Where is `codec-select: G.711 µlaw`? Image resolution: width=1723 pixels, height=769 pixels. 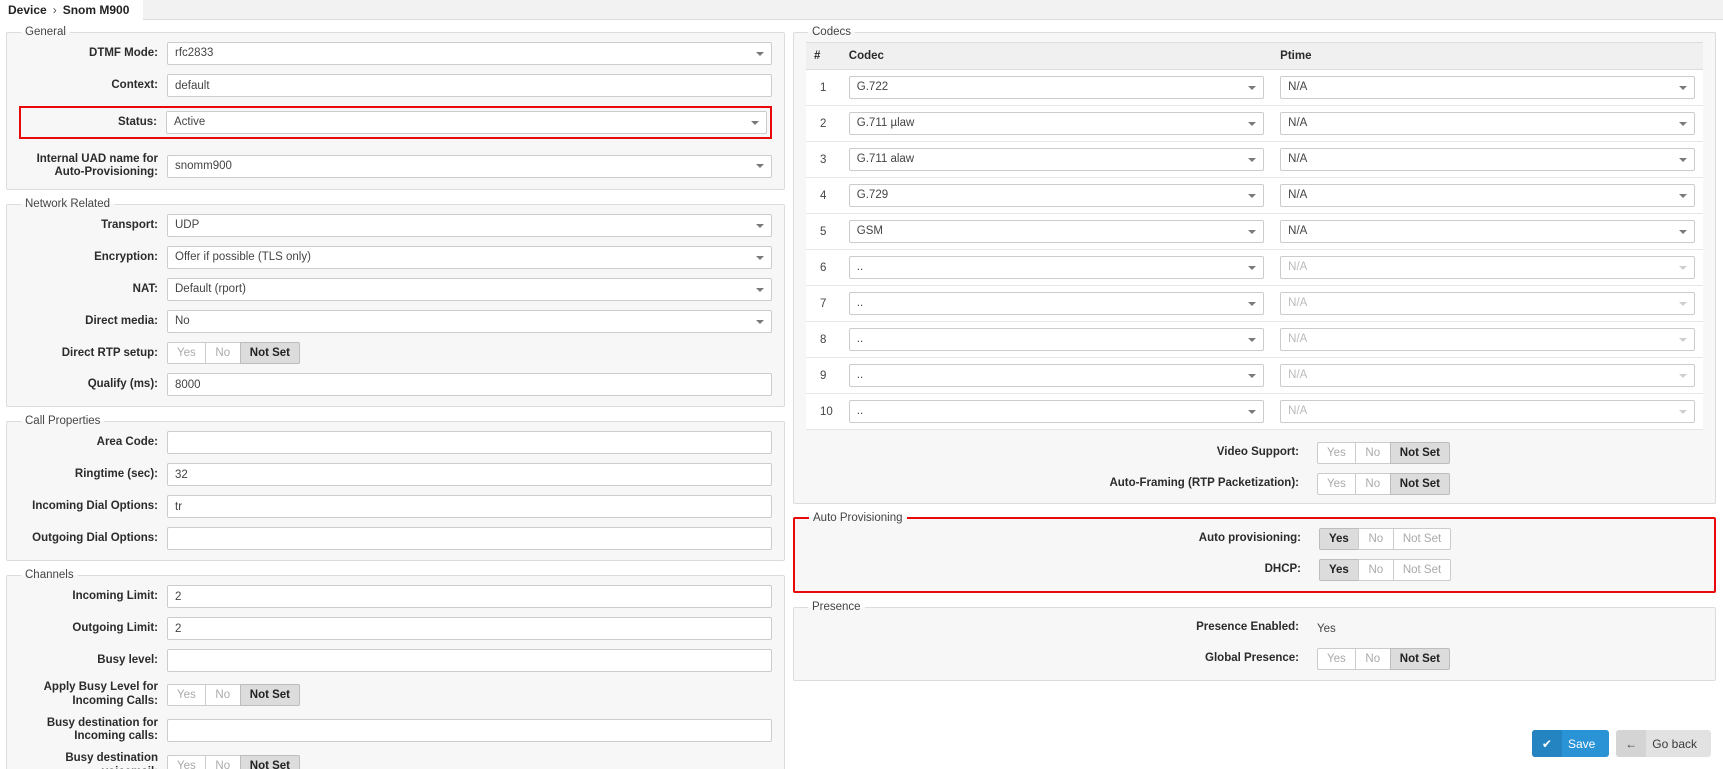
codec-select: G.711 µlaw is located at coordinates (1056, 123).